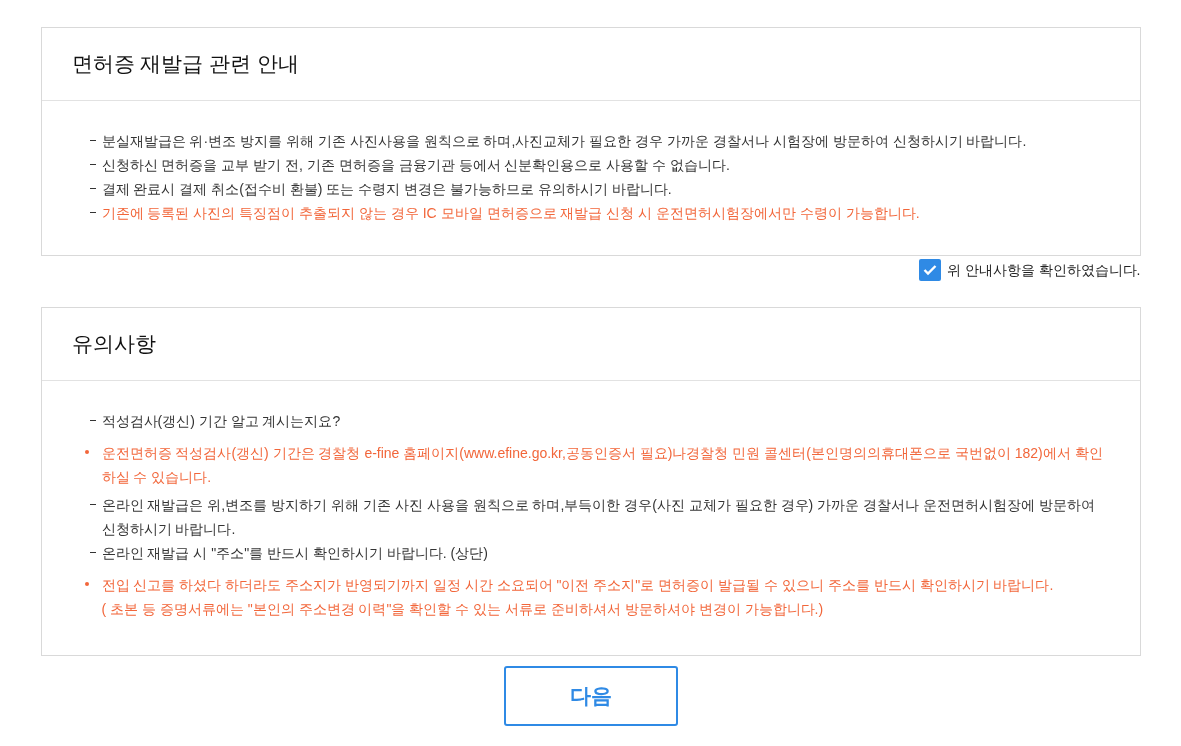 Image resolution: width=1181 pixels, height=746 pixels. I want to click on notice-text: 온라인 재발급은 위,변조를 방지하기 위해 기존 사진 사용을 원칙으로 하며,부득이한 경우(사진 교체가 필요한 경우) 가까운 경찰서나 운전면허시험장에 방문하여 신청하시기 바랍니다., so click(598, 517).